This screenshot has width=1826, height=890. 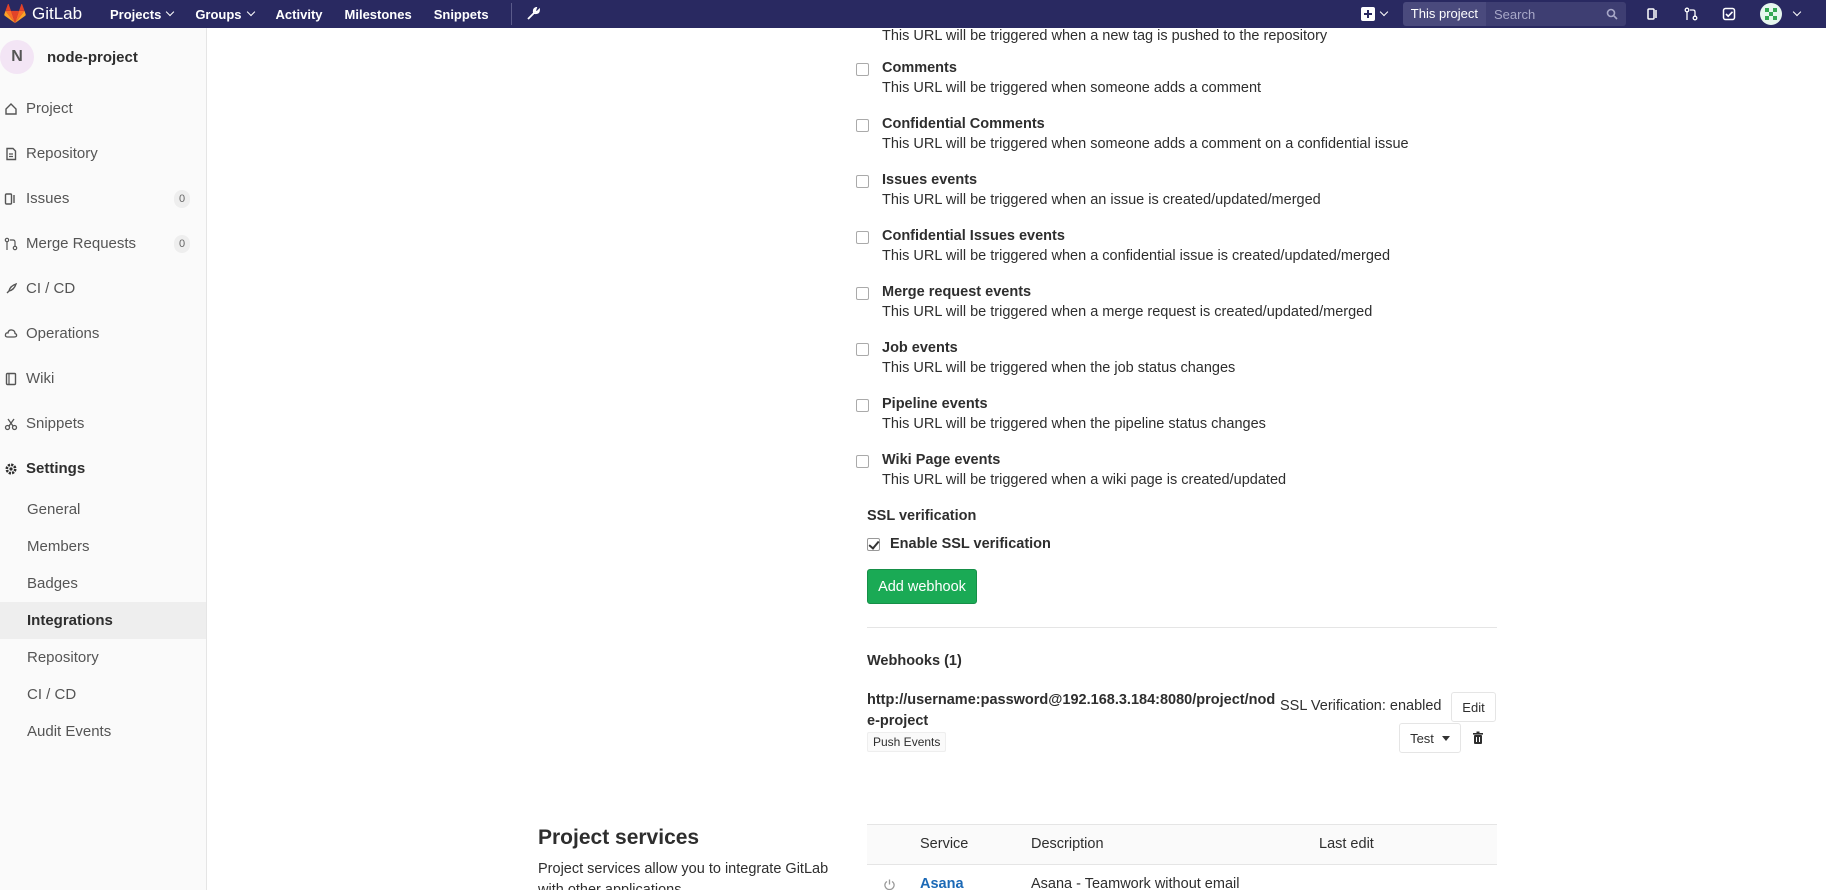 I want to click on nav-activity: Activity, so click(x=299, y=14).